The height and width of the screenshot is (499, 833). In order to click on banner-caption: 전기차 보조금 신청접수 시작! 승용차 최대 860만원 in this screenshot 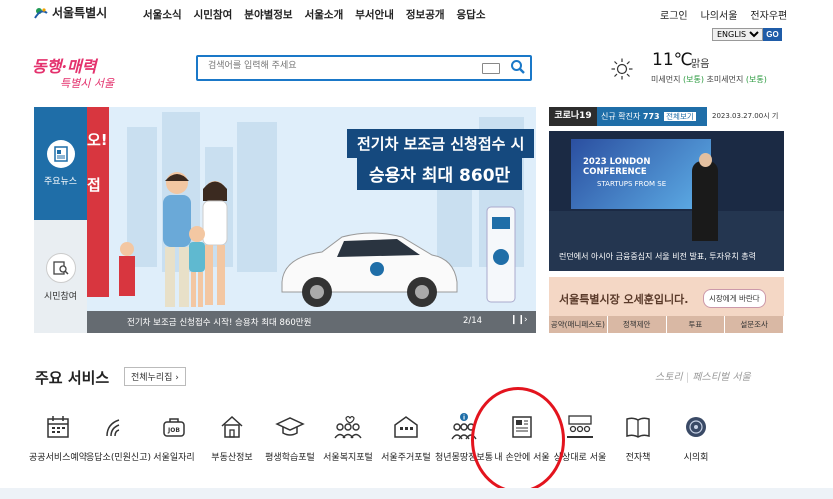, I will do `click(219, 323)`.